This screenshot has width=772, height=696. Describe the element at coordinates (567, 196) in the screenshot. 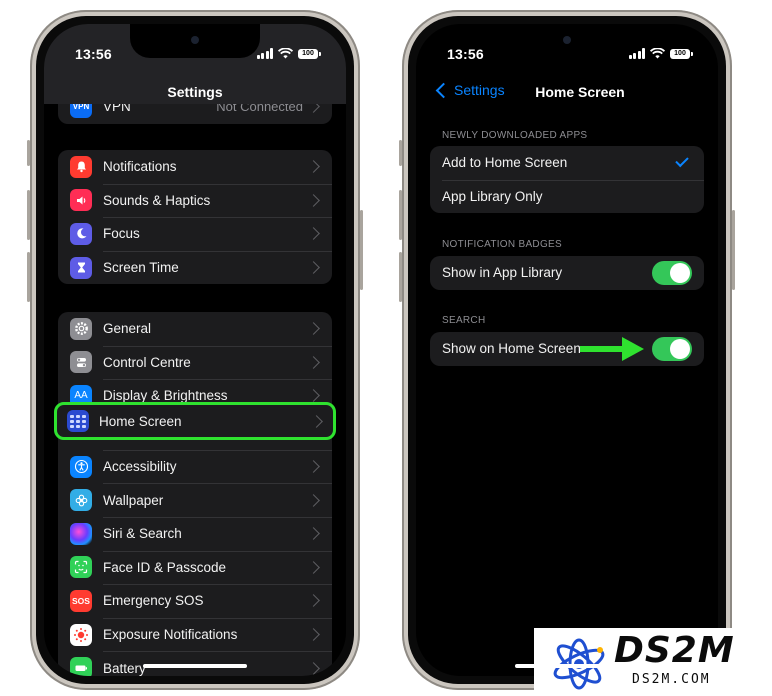

I see `option-app-library-only: App Library Only` at that location.